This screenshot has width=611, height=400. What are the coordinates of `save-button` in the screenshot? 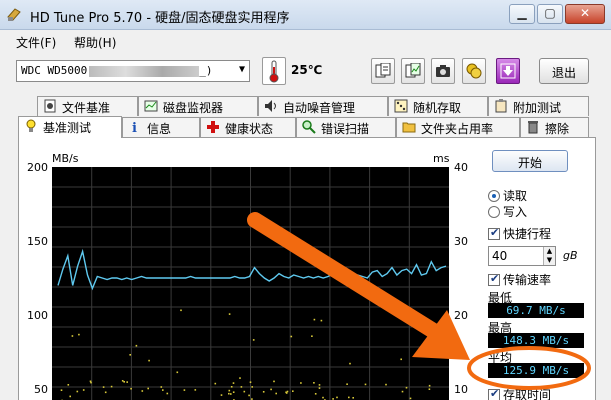 It's located at (508, 71).